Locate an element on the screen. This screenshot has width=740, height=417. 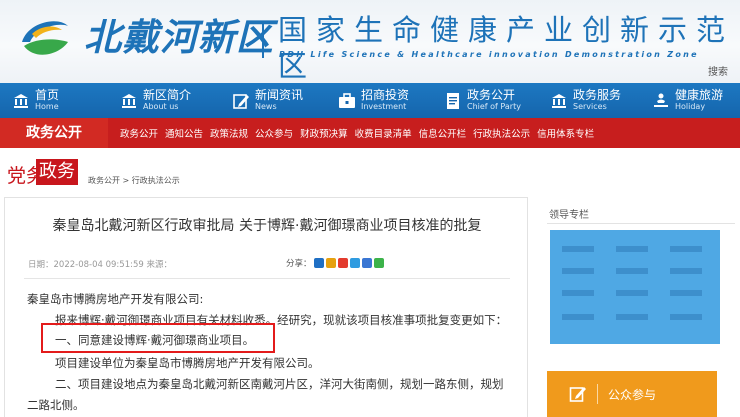
nav-label: 招商投资 is located at coordinates (385, 95).